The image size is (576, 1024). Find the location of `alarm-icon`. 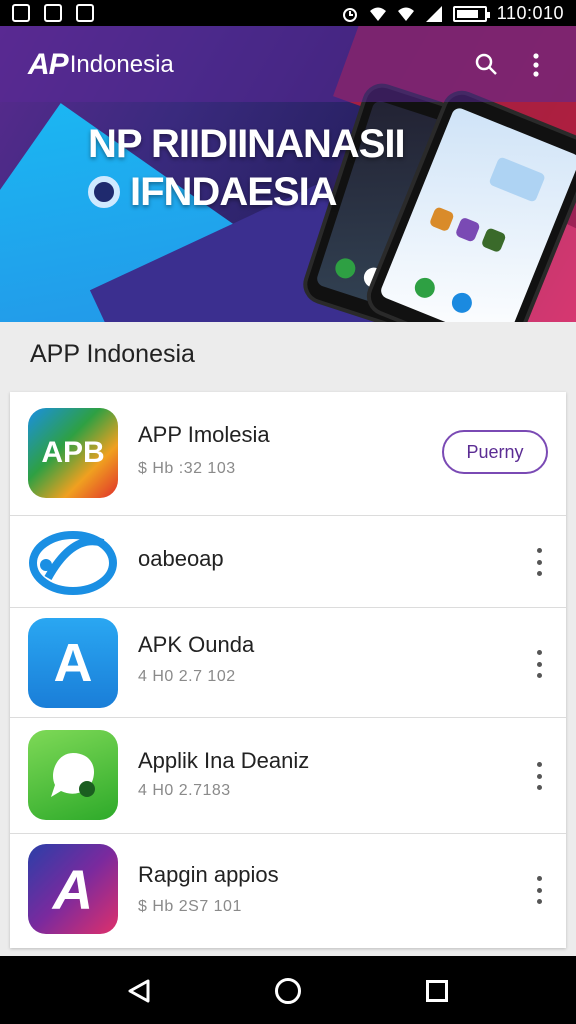

alarm-icon is located at coordinates (349, 14).